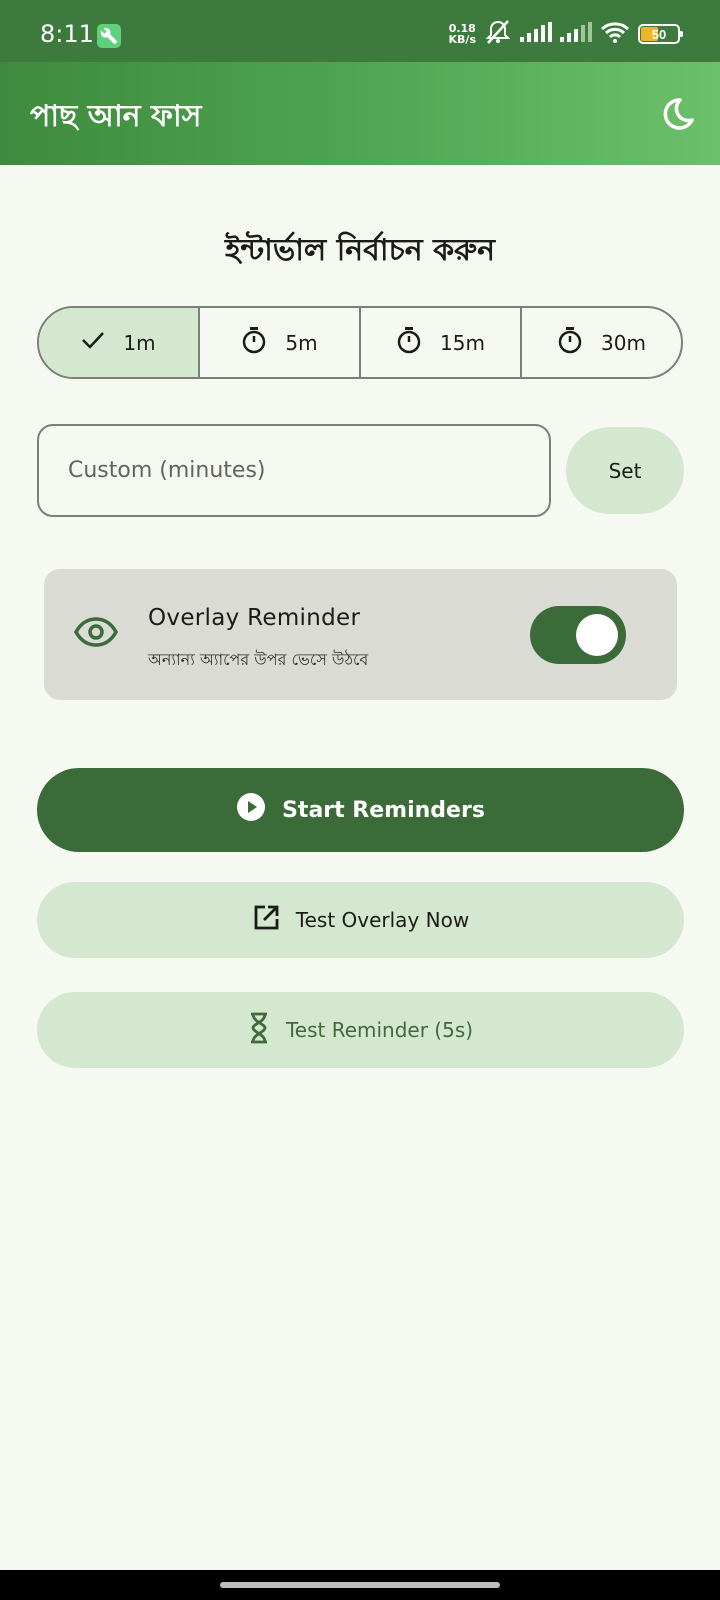  I want to click on interval-option-1m: 1m, so click(119, 342).